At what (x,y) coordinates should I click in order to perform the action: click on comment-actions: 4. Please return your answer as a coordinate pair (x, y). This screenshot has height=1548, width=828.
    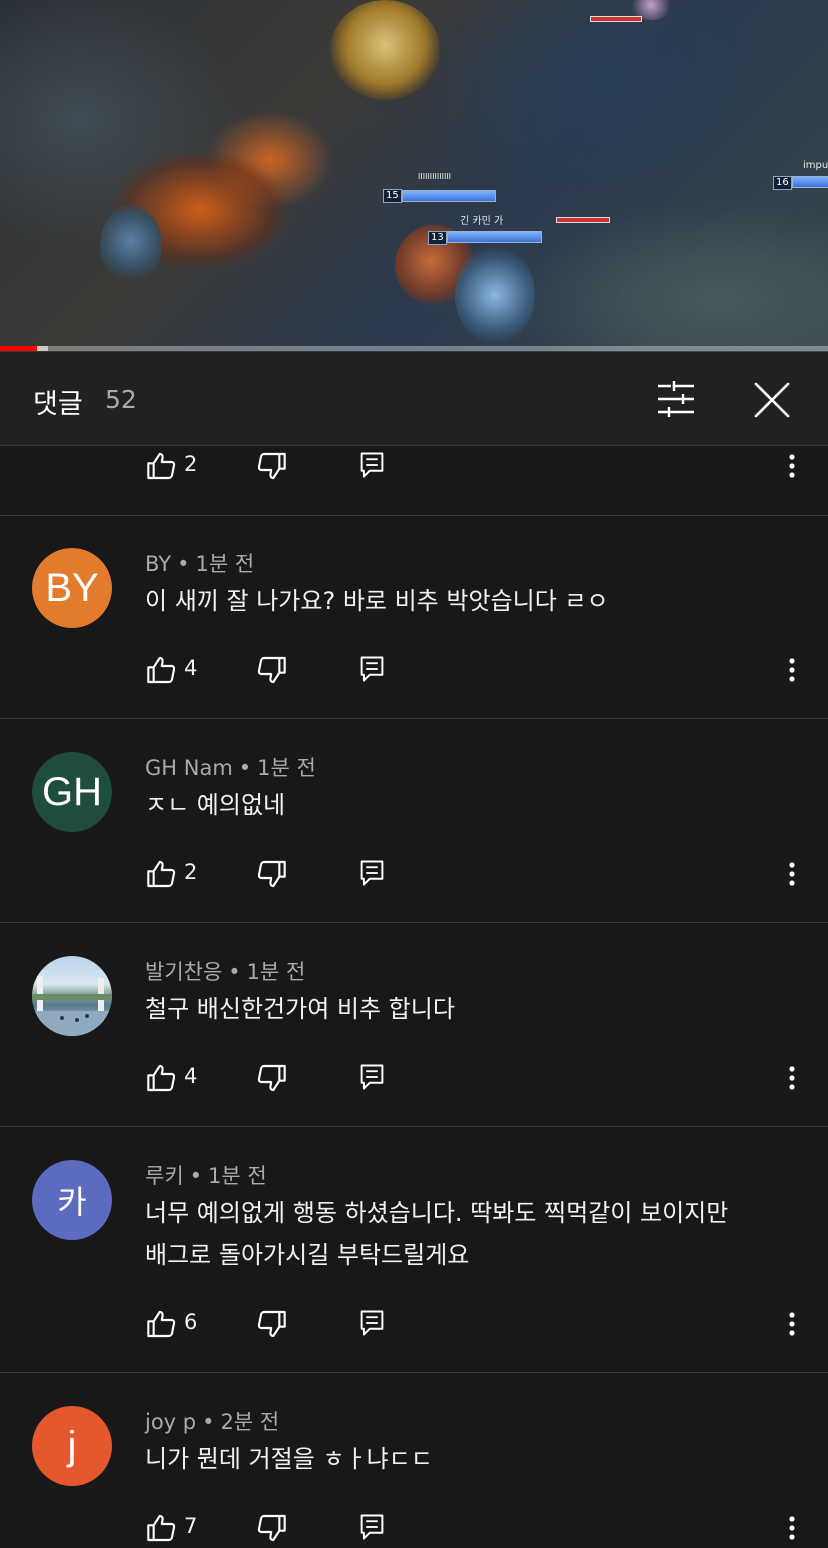
    Looking at the image, I should click on (414, 670).